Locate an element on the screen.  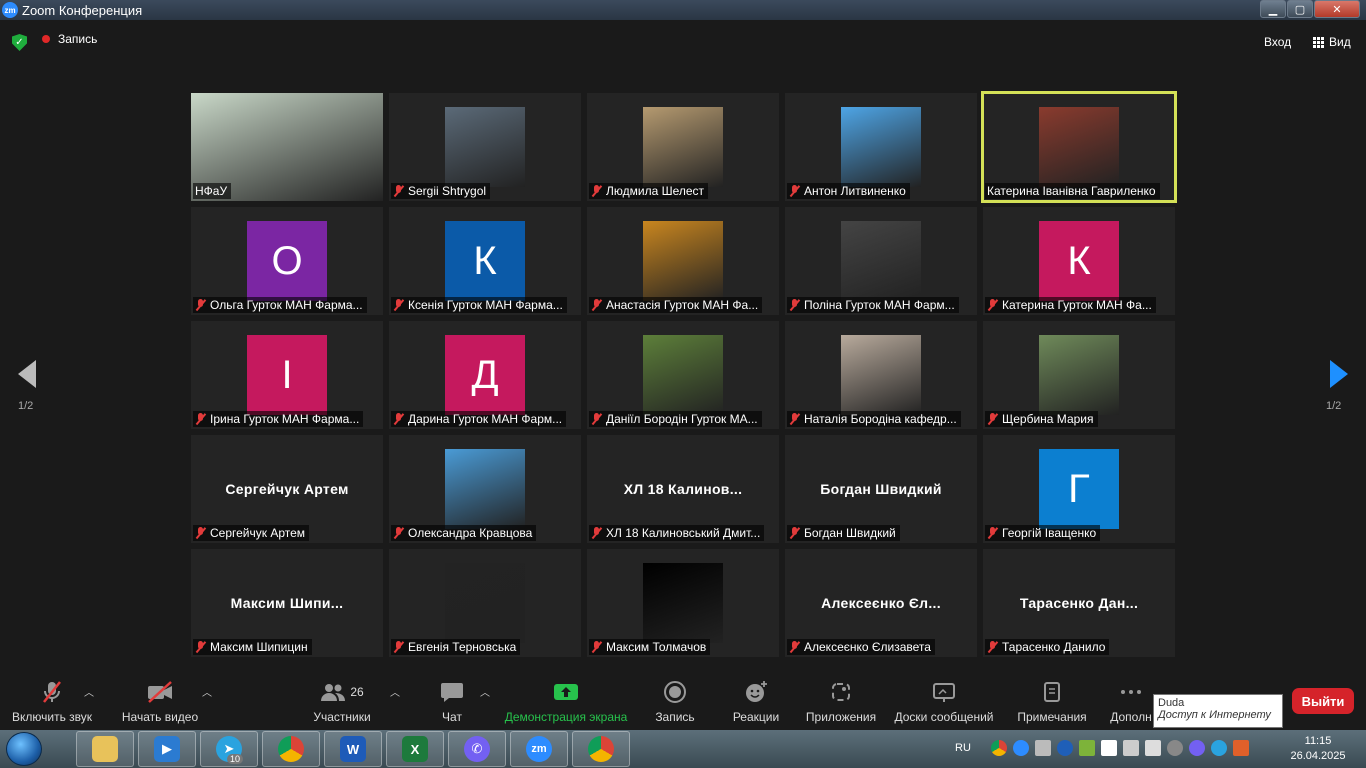
maximize-button: ▢ is located at coordinates (1300, 9).